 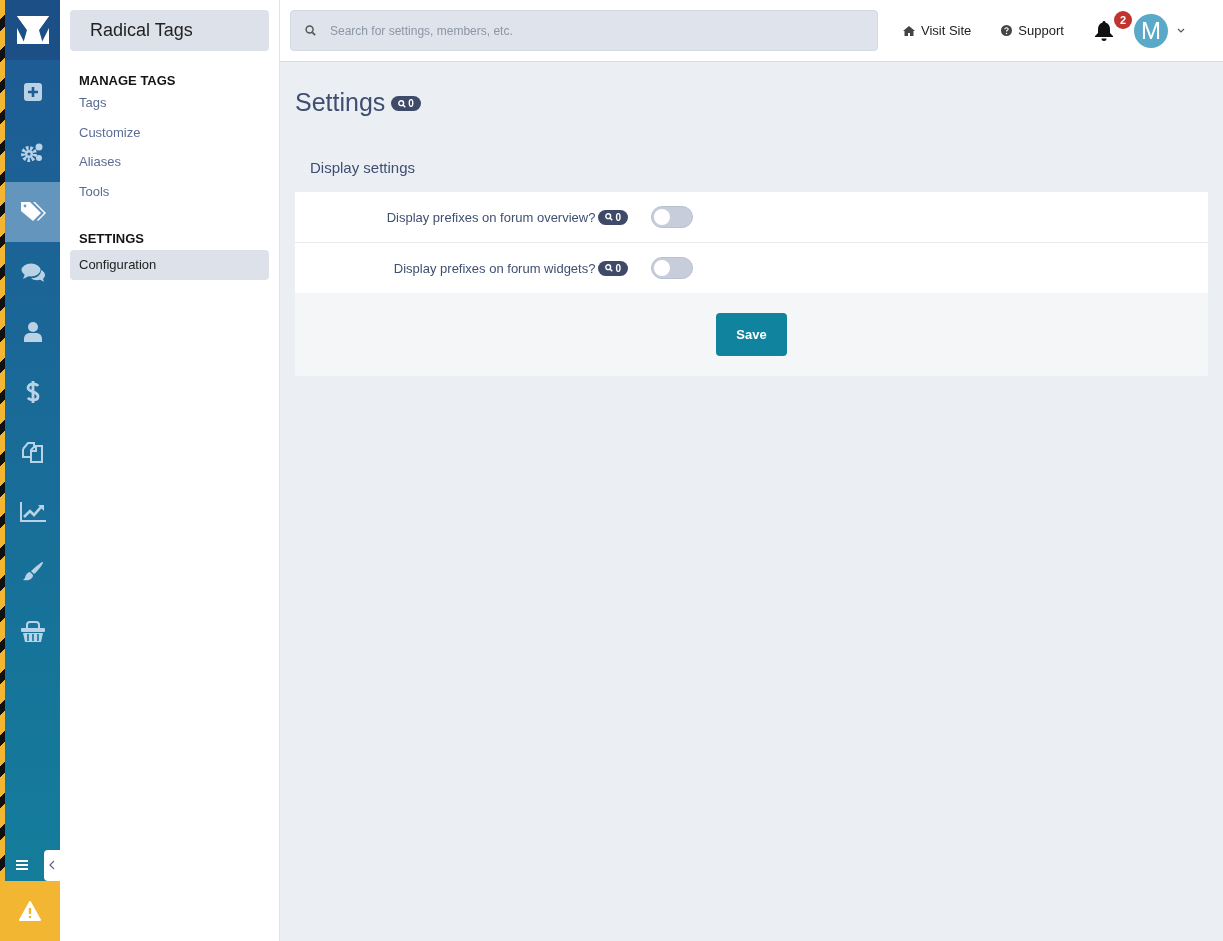 What do you see at coordinates (491, 217) in the screenshot?
I see `option-label: Display prefixes on forum overview?` at bounding box center [491, 217].